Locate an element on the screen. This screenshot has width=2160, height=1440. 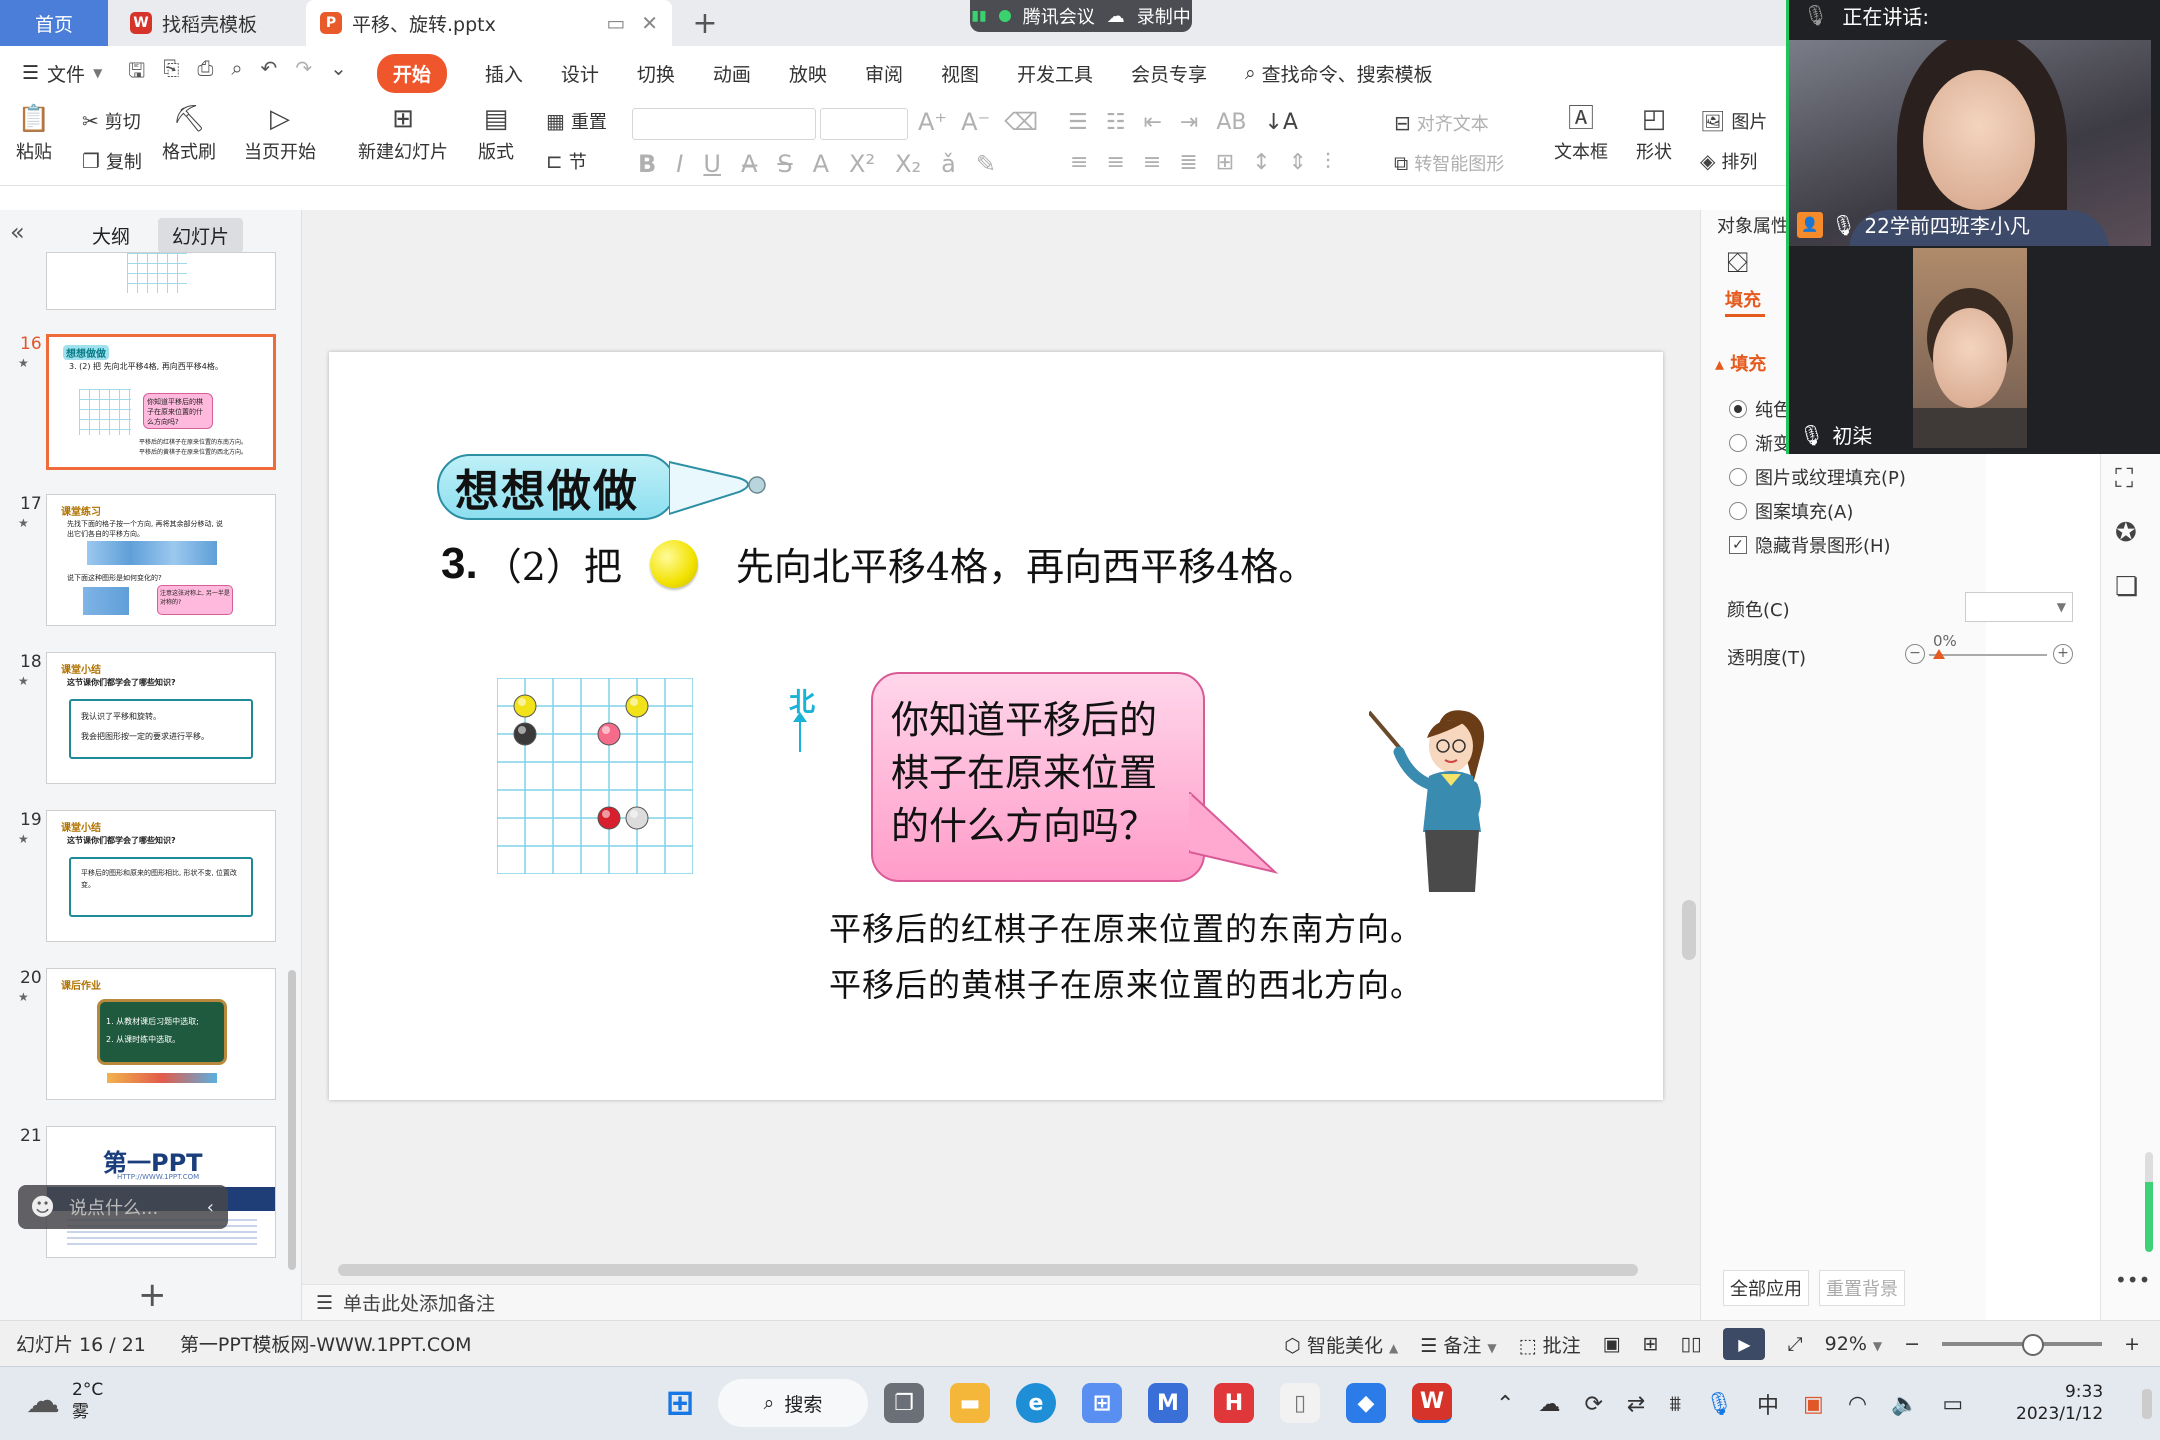
line-spacing-icon: ↕ is located at coordinates (1261, 162).